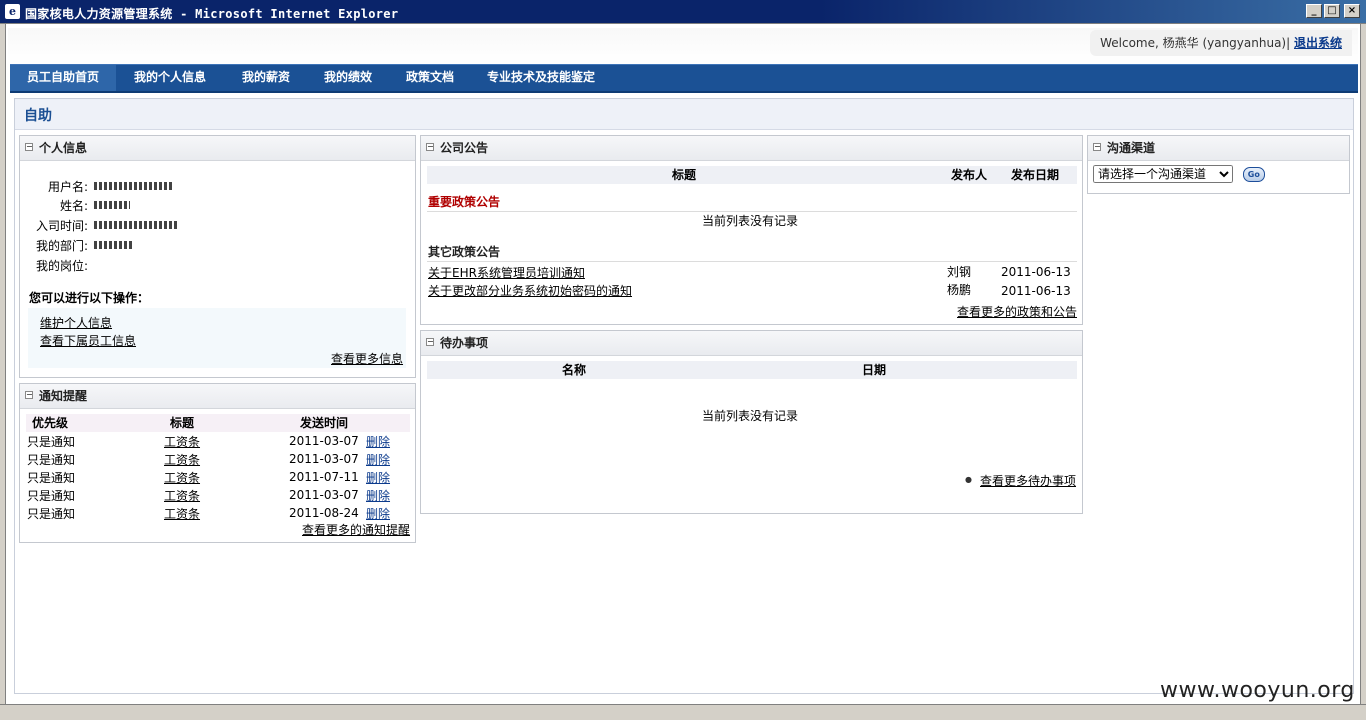  Describe the element at coordinates (170, 78) in the screenshot. I see `nav-item-personal-info: 我的个人信息` at that location.